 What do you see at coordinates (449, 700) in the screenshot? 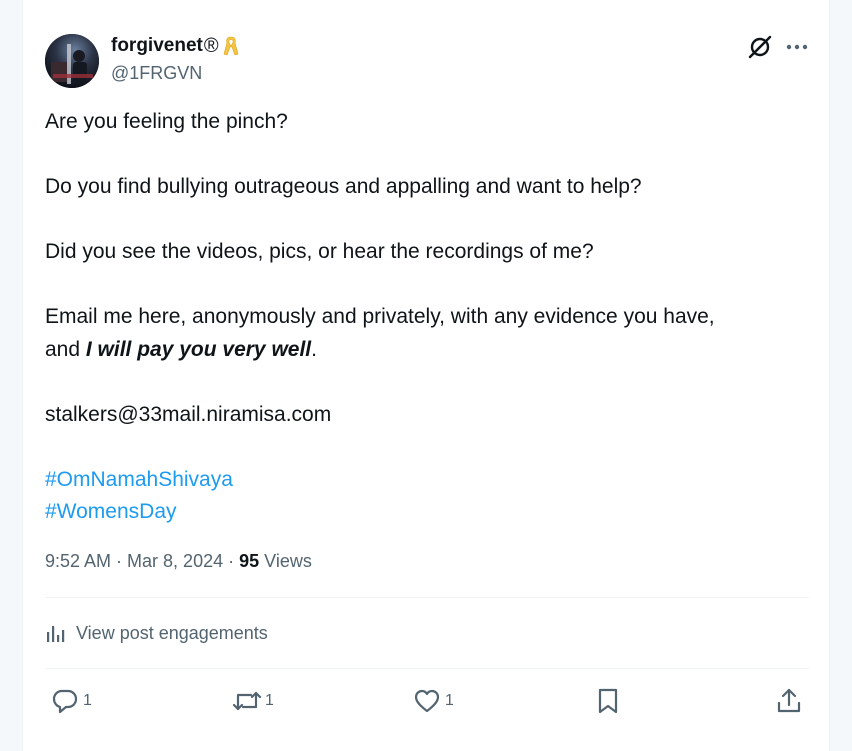
I see `like-count: 1` at bounding box center [449, 700].